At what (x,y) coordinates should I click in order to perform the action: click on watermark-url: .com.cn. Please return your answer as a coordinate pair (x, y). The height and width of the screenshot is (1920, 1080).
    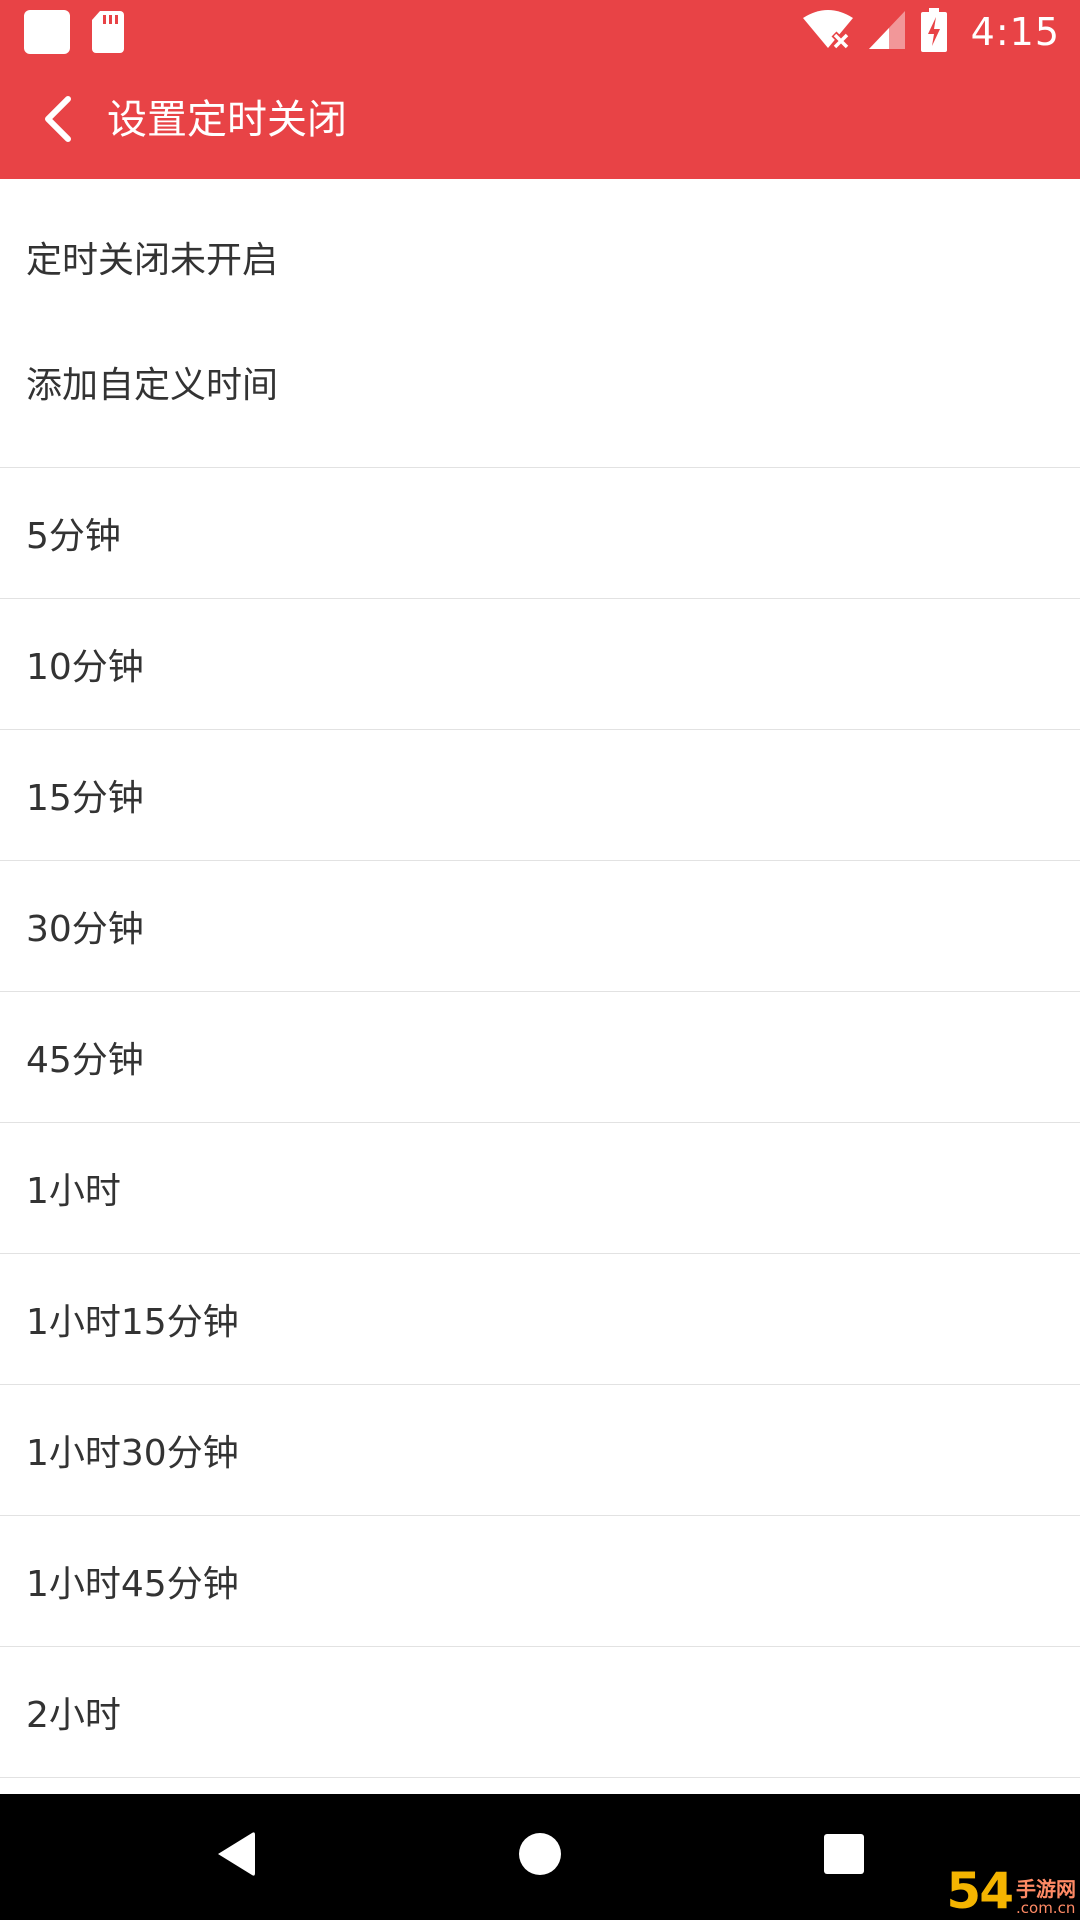
    Looking at the image, I should click on (1046, 1908).